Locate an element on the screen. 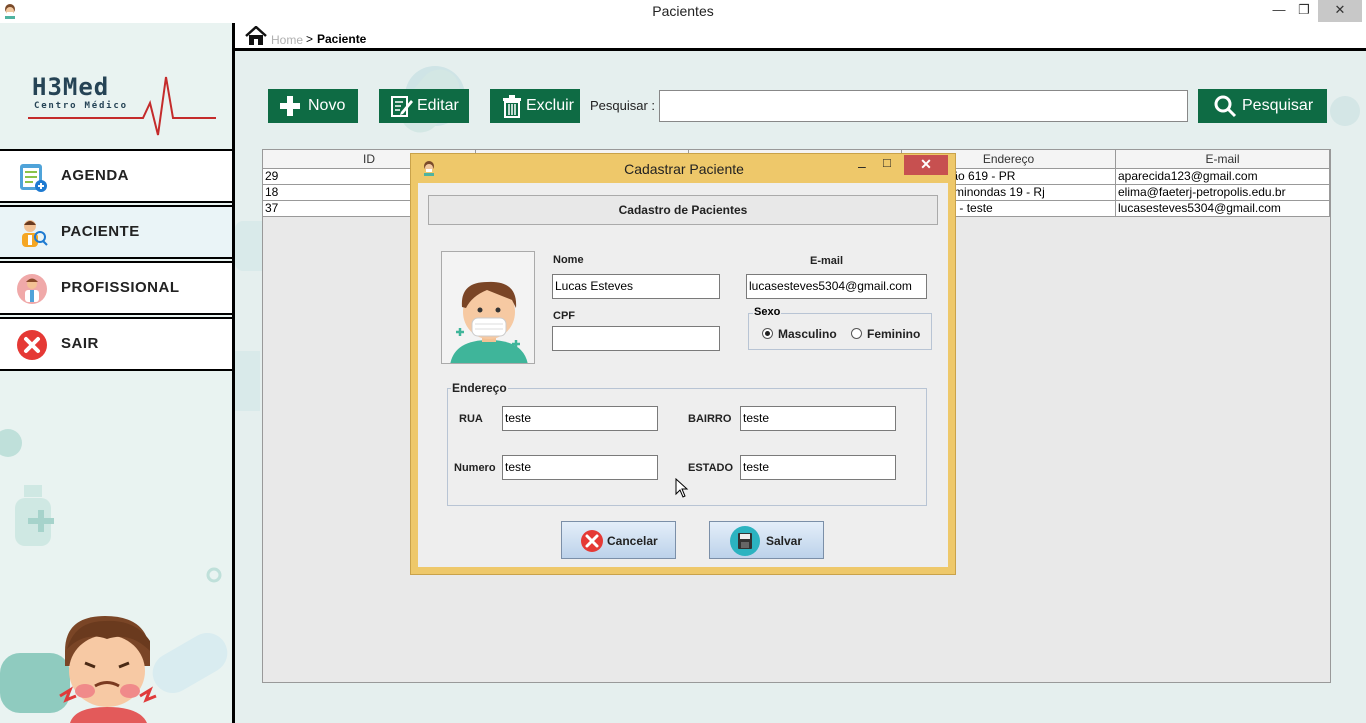 This screenshot has height=723, width=1366. numero-field: teste is located at coordinates (580, 467).